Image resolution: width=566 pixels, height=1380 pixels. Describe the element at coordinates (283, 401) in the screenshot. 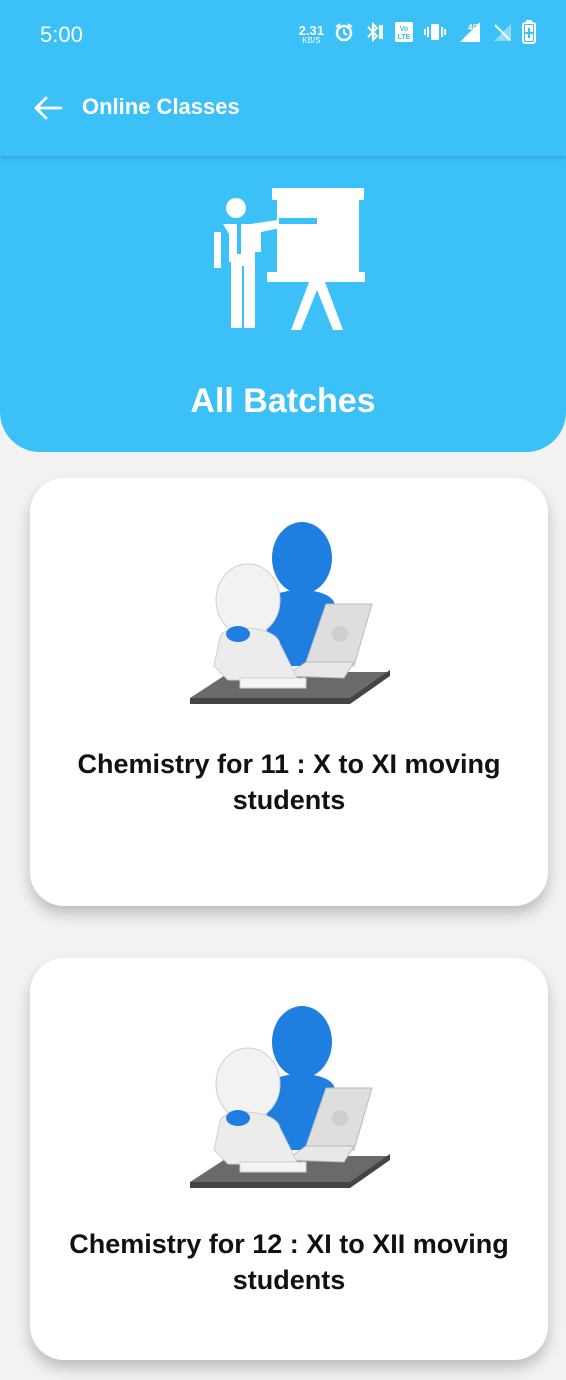

I see `header-title: All Batches` at that location.